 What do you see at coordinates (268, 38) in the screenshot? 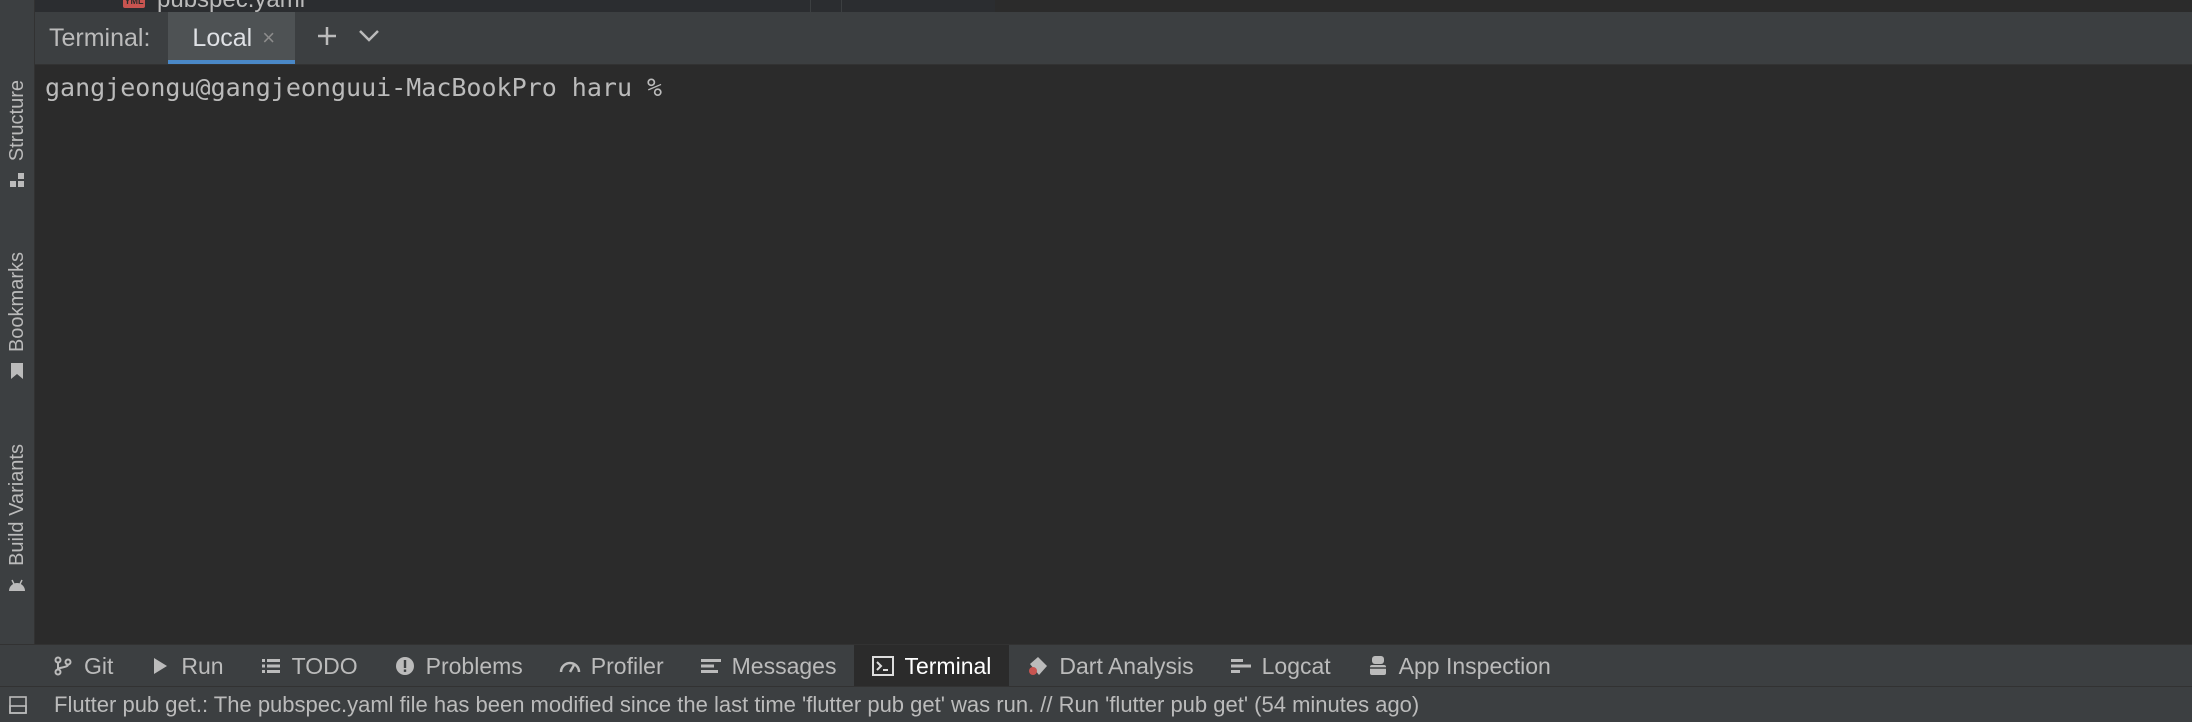
I see `close-icon: ×` at bounding box center [268, 38].